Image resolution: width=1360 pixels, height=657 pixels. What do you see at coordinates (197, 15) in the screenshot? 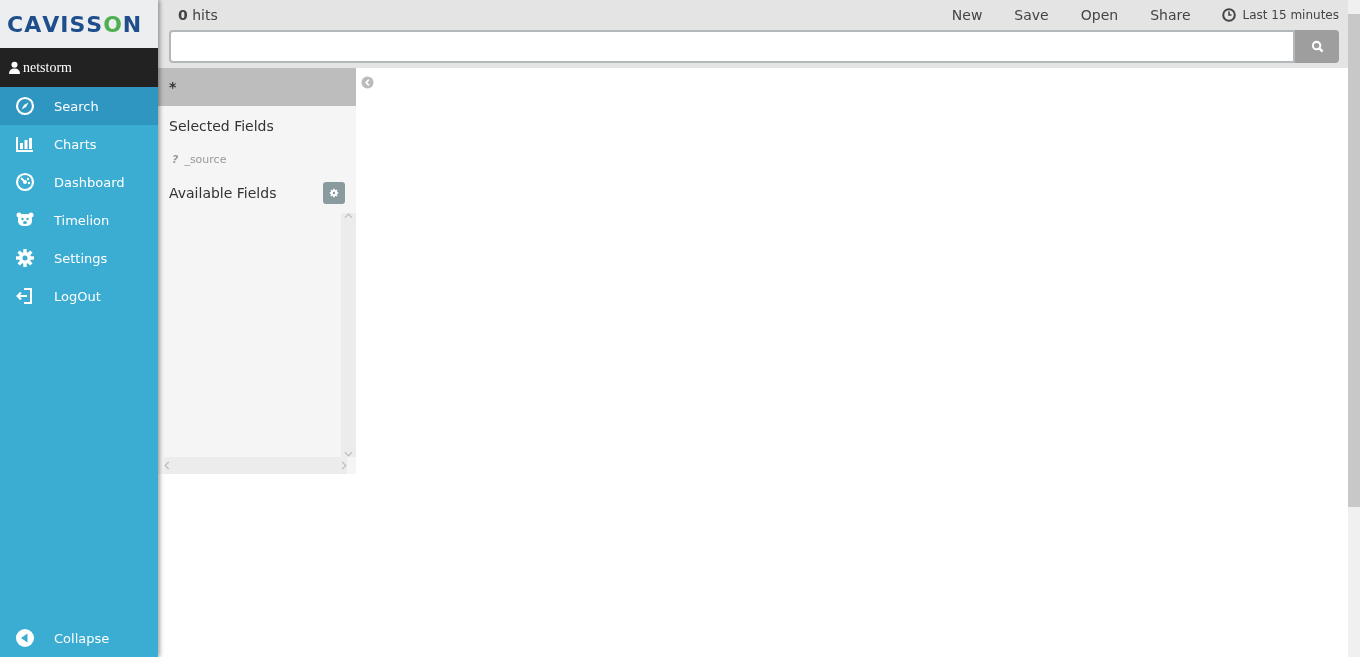
I see `hit-count: 0 hits` at bounding box center [197, 15].